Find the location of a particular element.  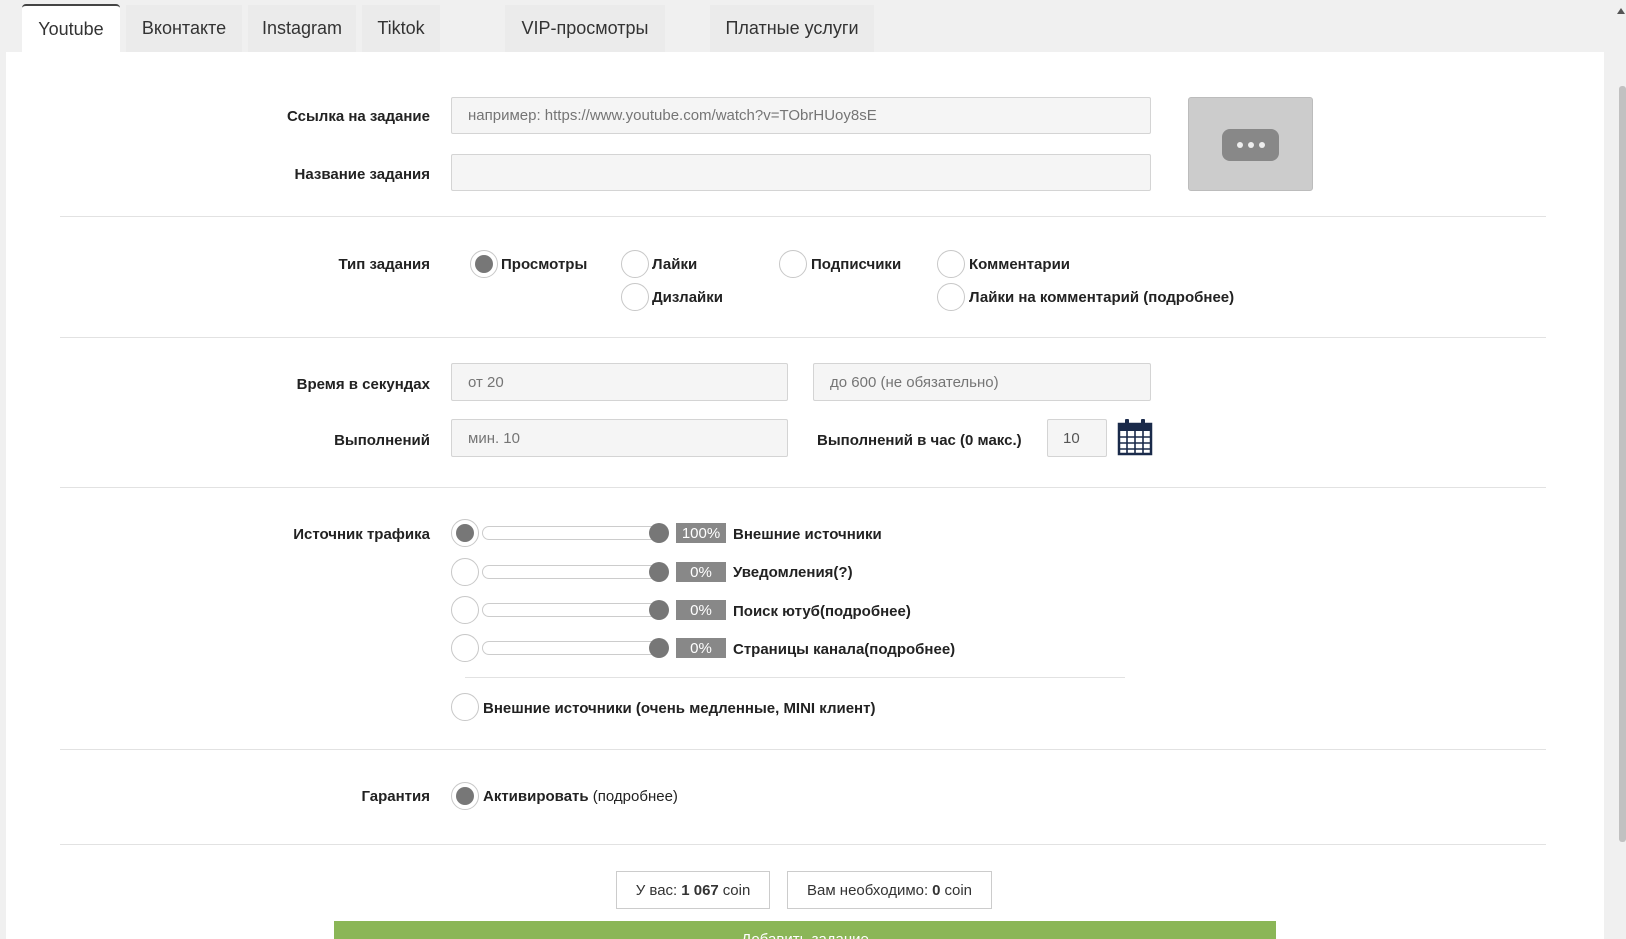

slider-traffic-external is located at coordinates (573, 533).